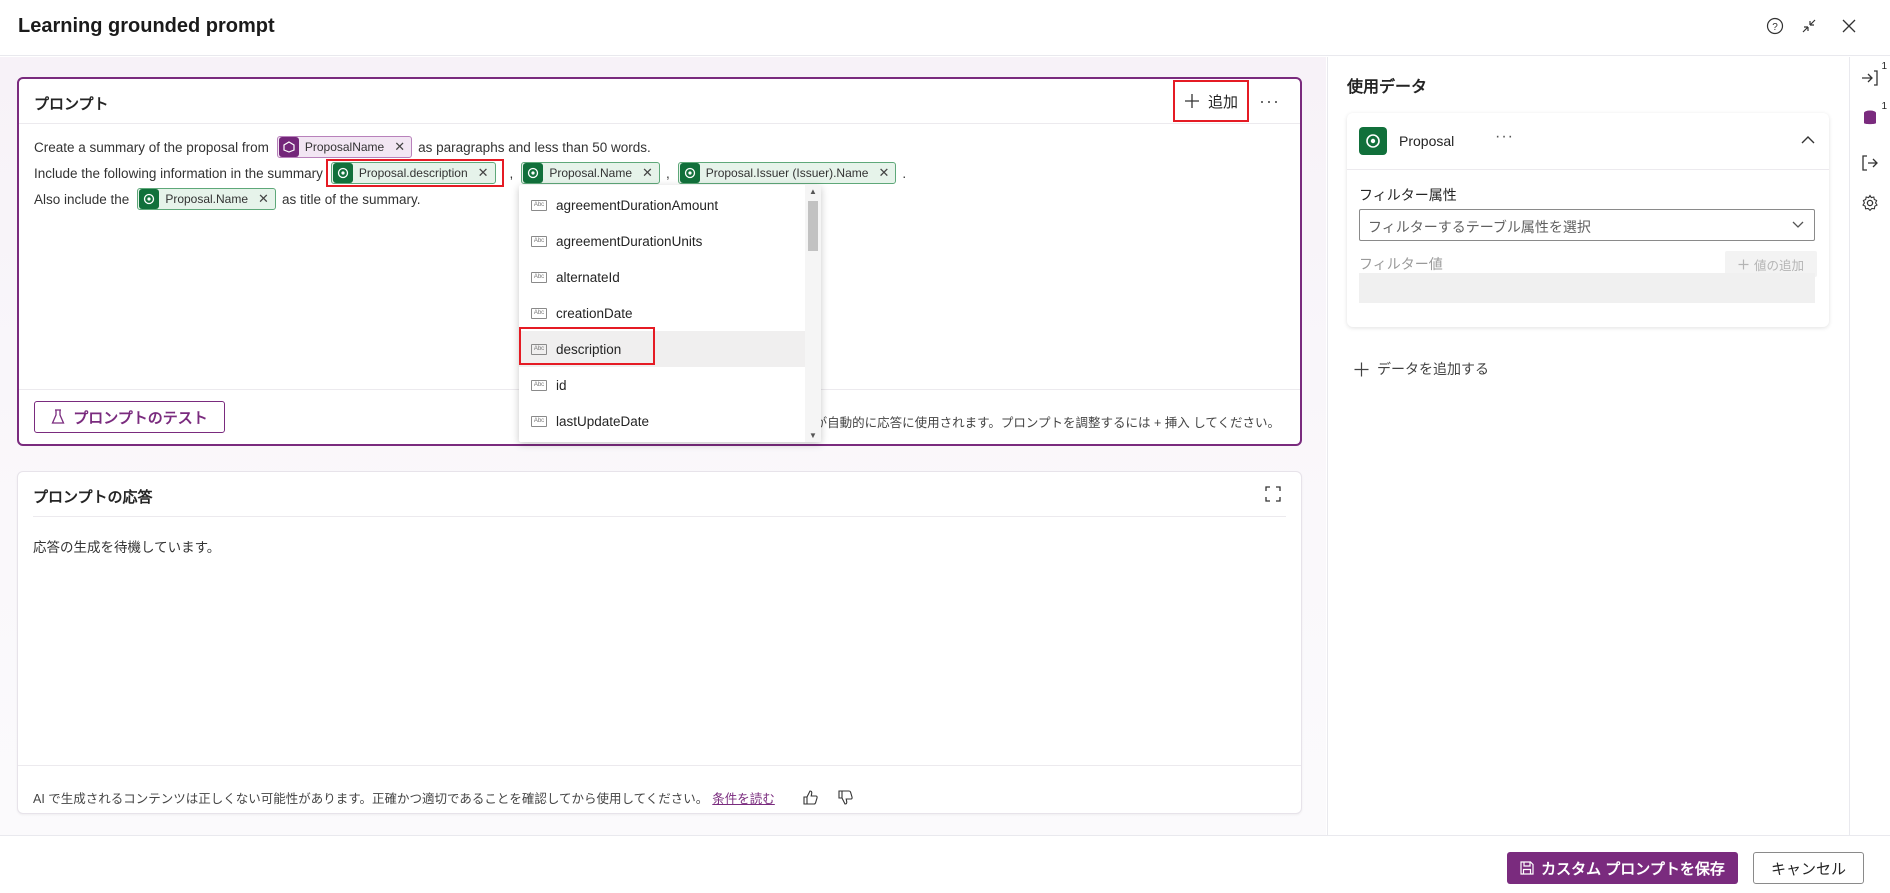 The image size is (1890, 893). What do you see at coordinates (810, 797) in the screenshot?
I see `thumbs-up-icon` at bounding box center [810, 797].